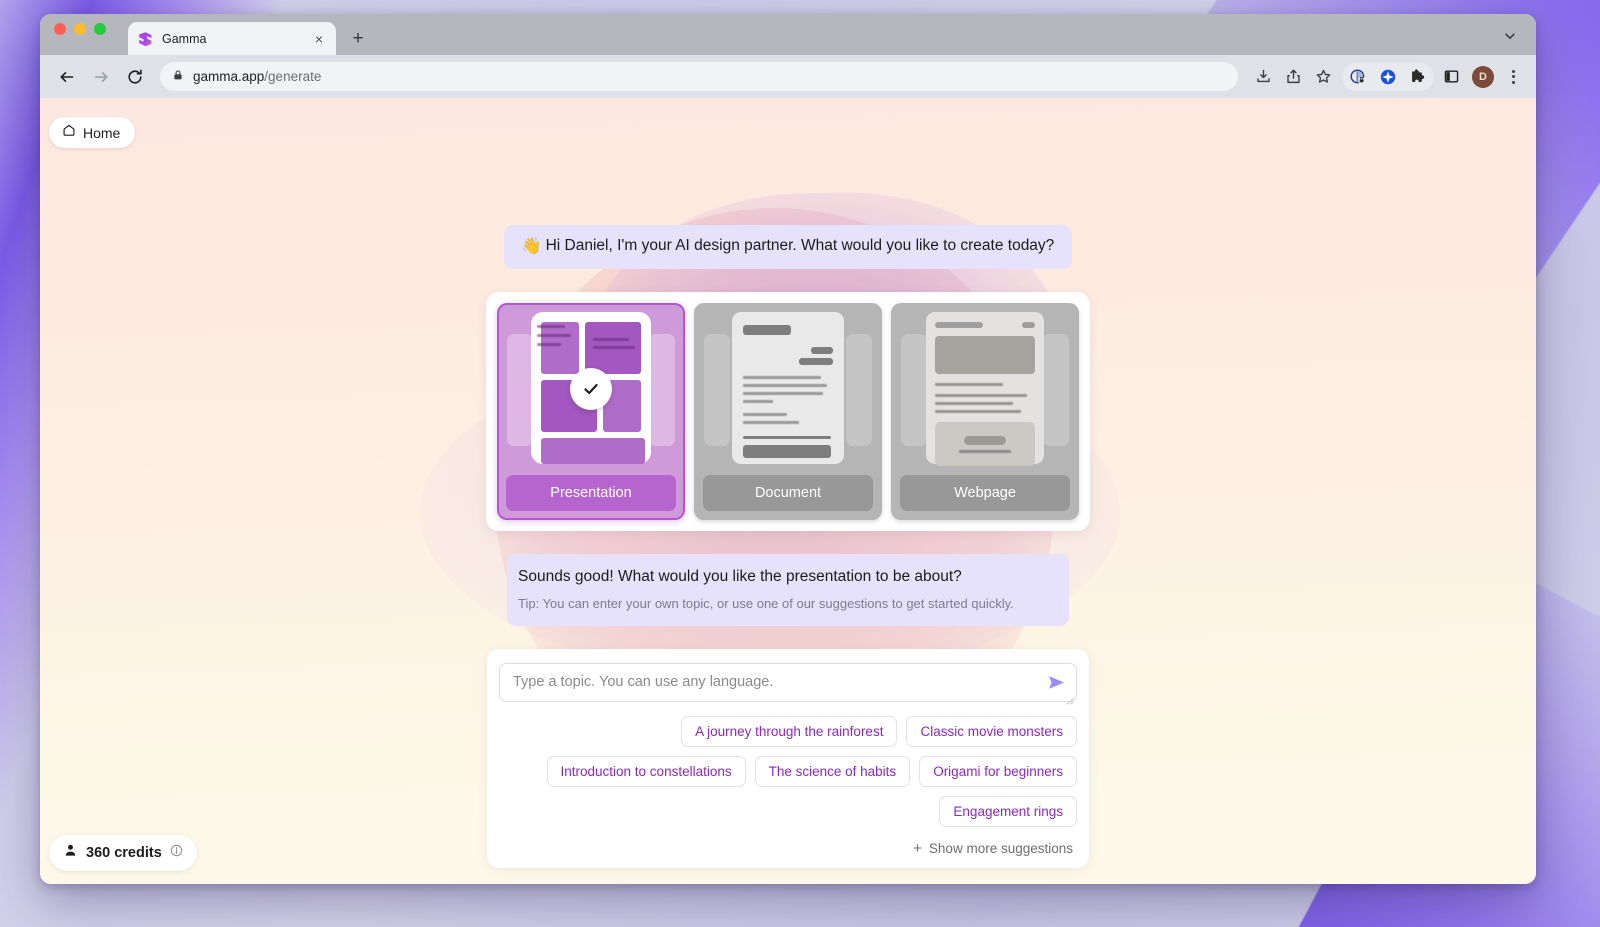  I want to click on lock-icon, so click(178, 77).